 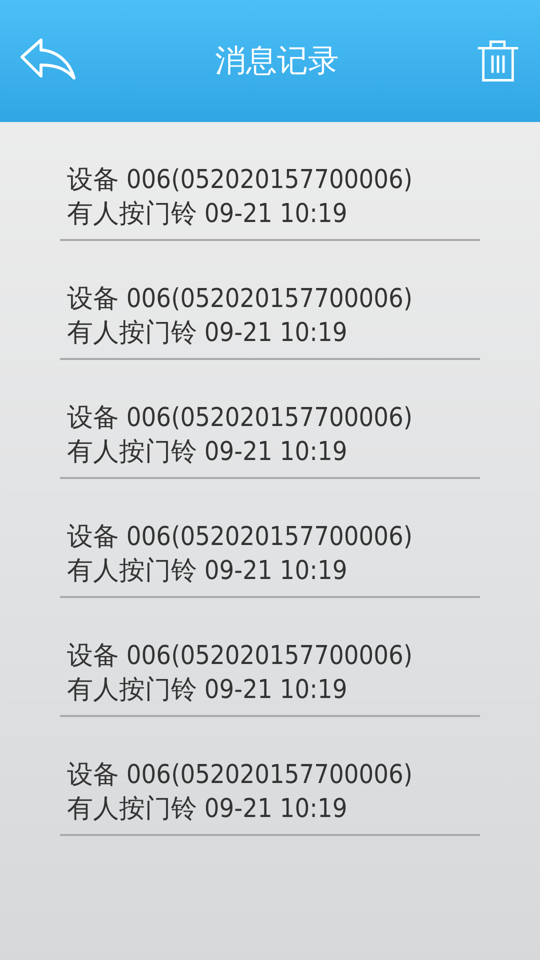 I want to click on trash-icon, so click(x=498, y=61).